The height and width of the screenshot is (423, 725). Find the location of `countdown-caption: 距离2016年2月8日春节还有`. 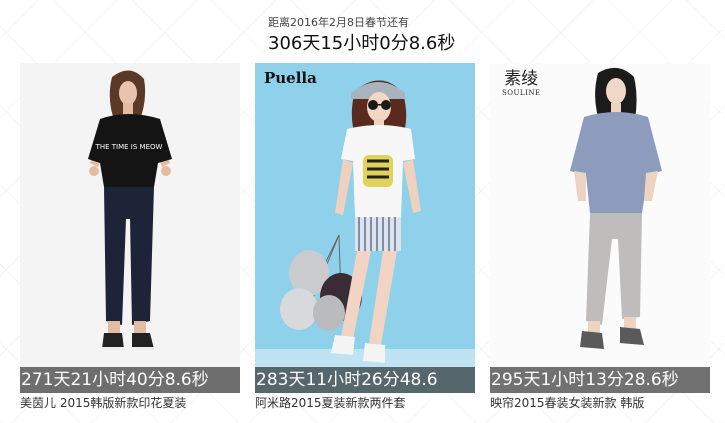

countdown-caption: 距离2016年2月8日春节还有 is located at coordinates (338, 22).